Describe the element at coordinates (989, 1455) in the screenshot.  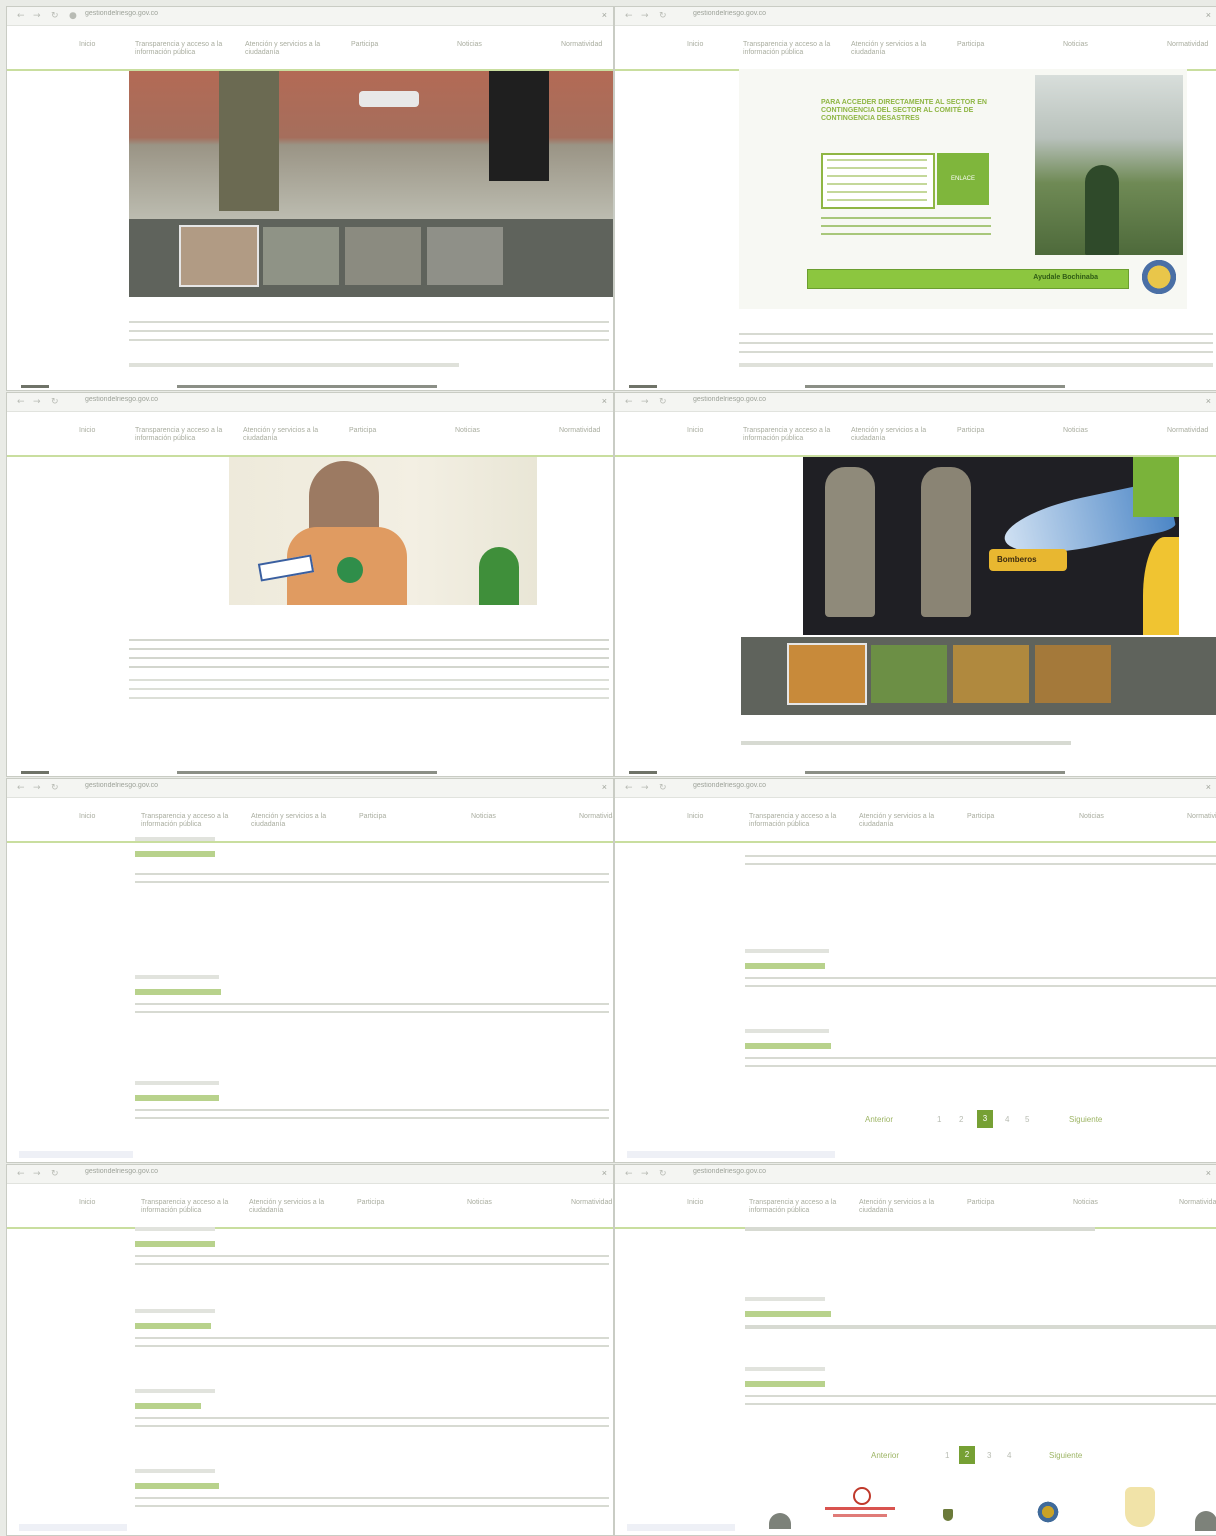
I see `pagination-page: 3` at that location.